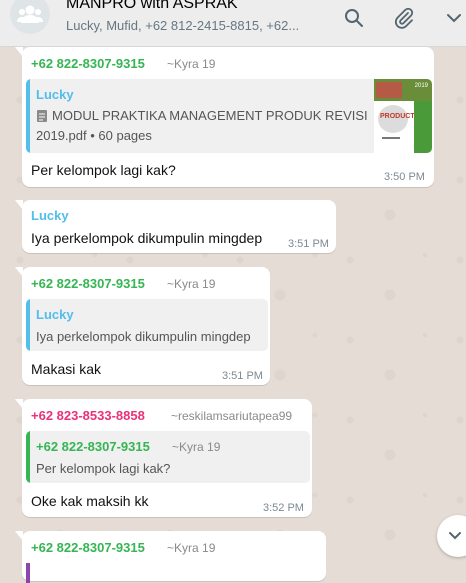 This screenshot has height=583, width=466. What do you see at coordinates (170, 557) in the screenshot?
I see `message-bubble: +62 822-8307-9315 ~Kyra 19` at bounding box center [170, 557].